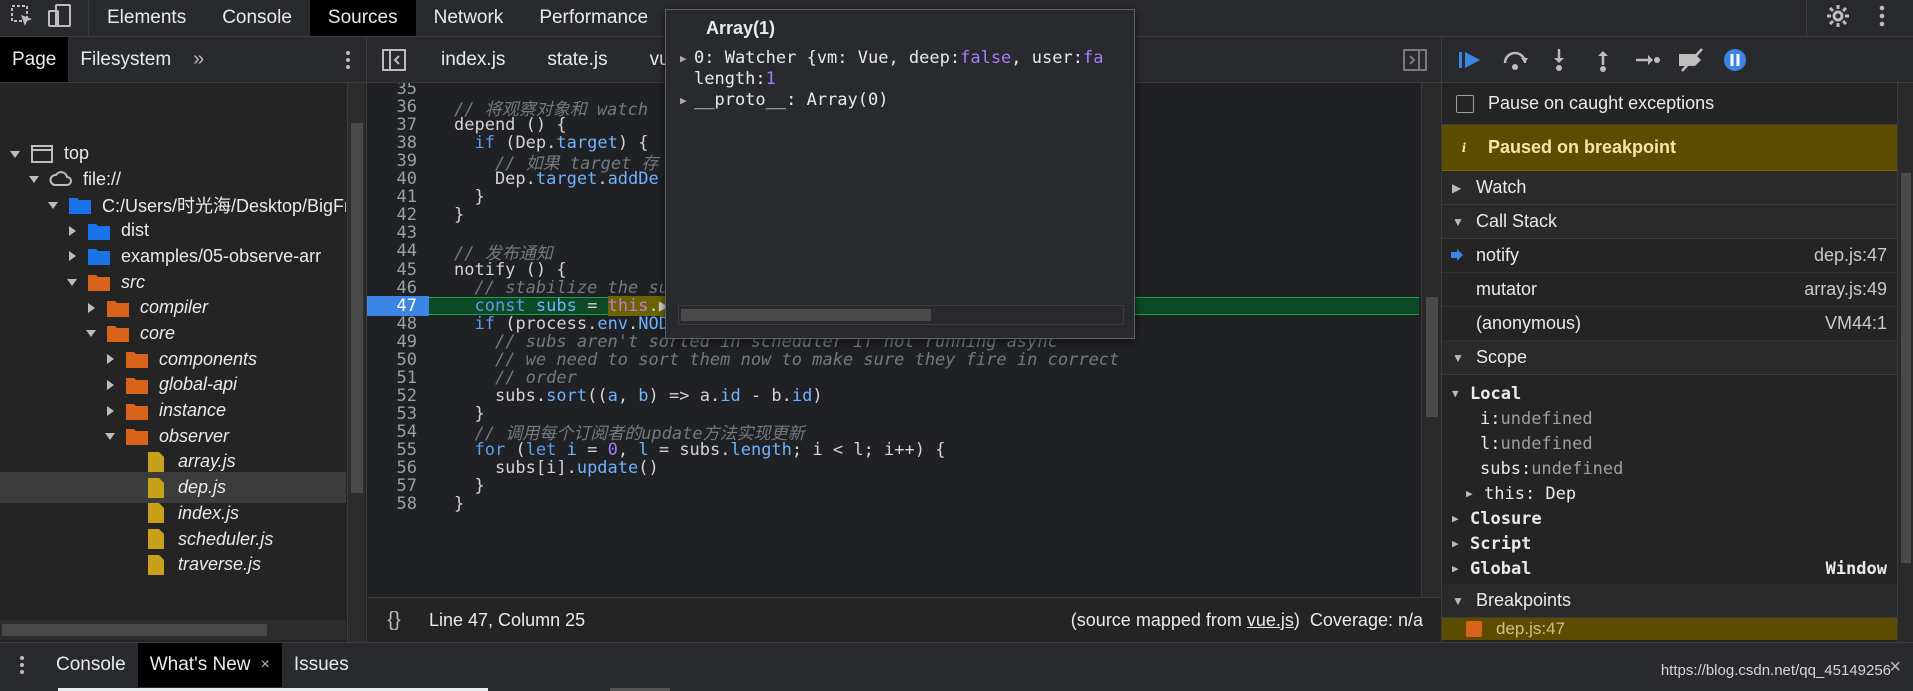 This screenshot has height=691, width=1913. Describe the element at coordinates (1682, 468) in the screenshot. I see `scope-variable: subs: undefined` at that location.